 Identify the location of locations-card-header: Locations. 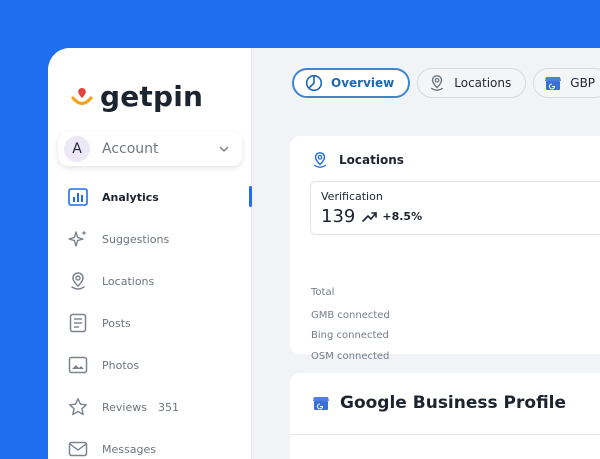
(357, 160).